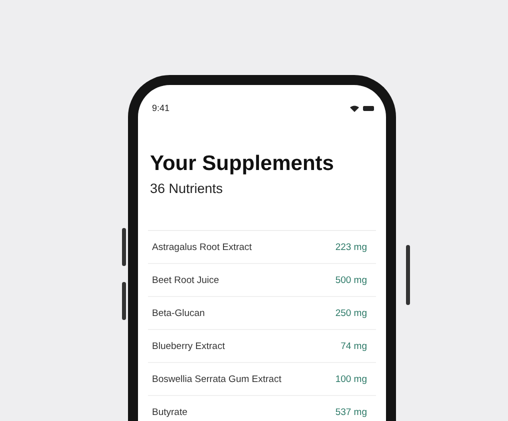  Describe the element at coordinates (354, 108) in the screenshot. I see `wifi-icon` at that location.